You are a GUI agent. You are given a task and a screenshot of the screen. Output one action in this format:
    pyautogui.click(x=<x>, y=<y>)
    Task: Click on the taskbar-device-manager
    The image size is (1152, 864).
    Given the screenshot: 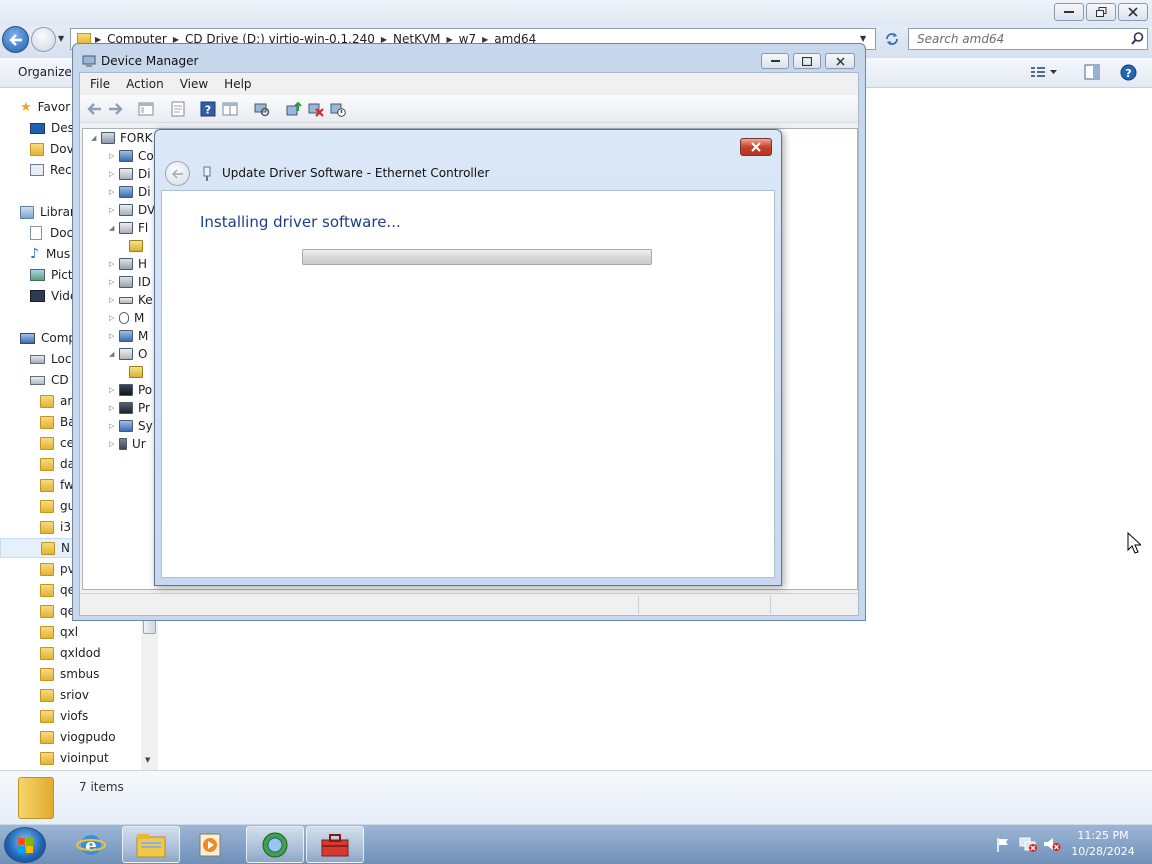 What is the action you would take?
    pyautogui.click(x=275, y=844)
    